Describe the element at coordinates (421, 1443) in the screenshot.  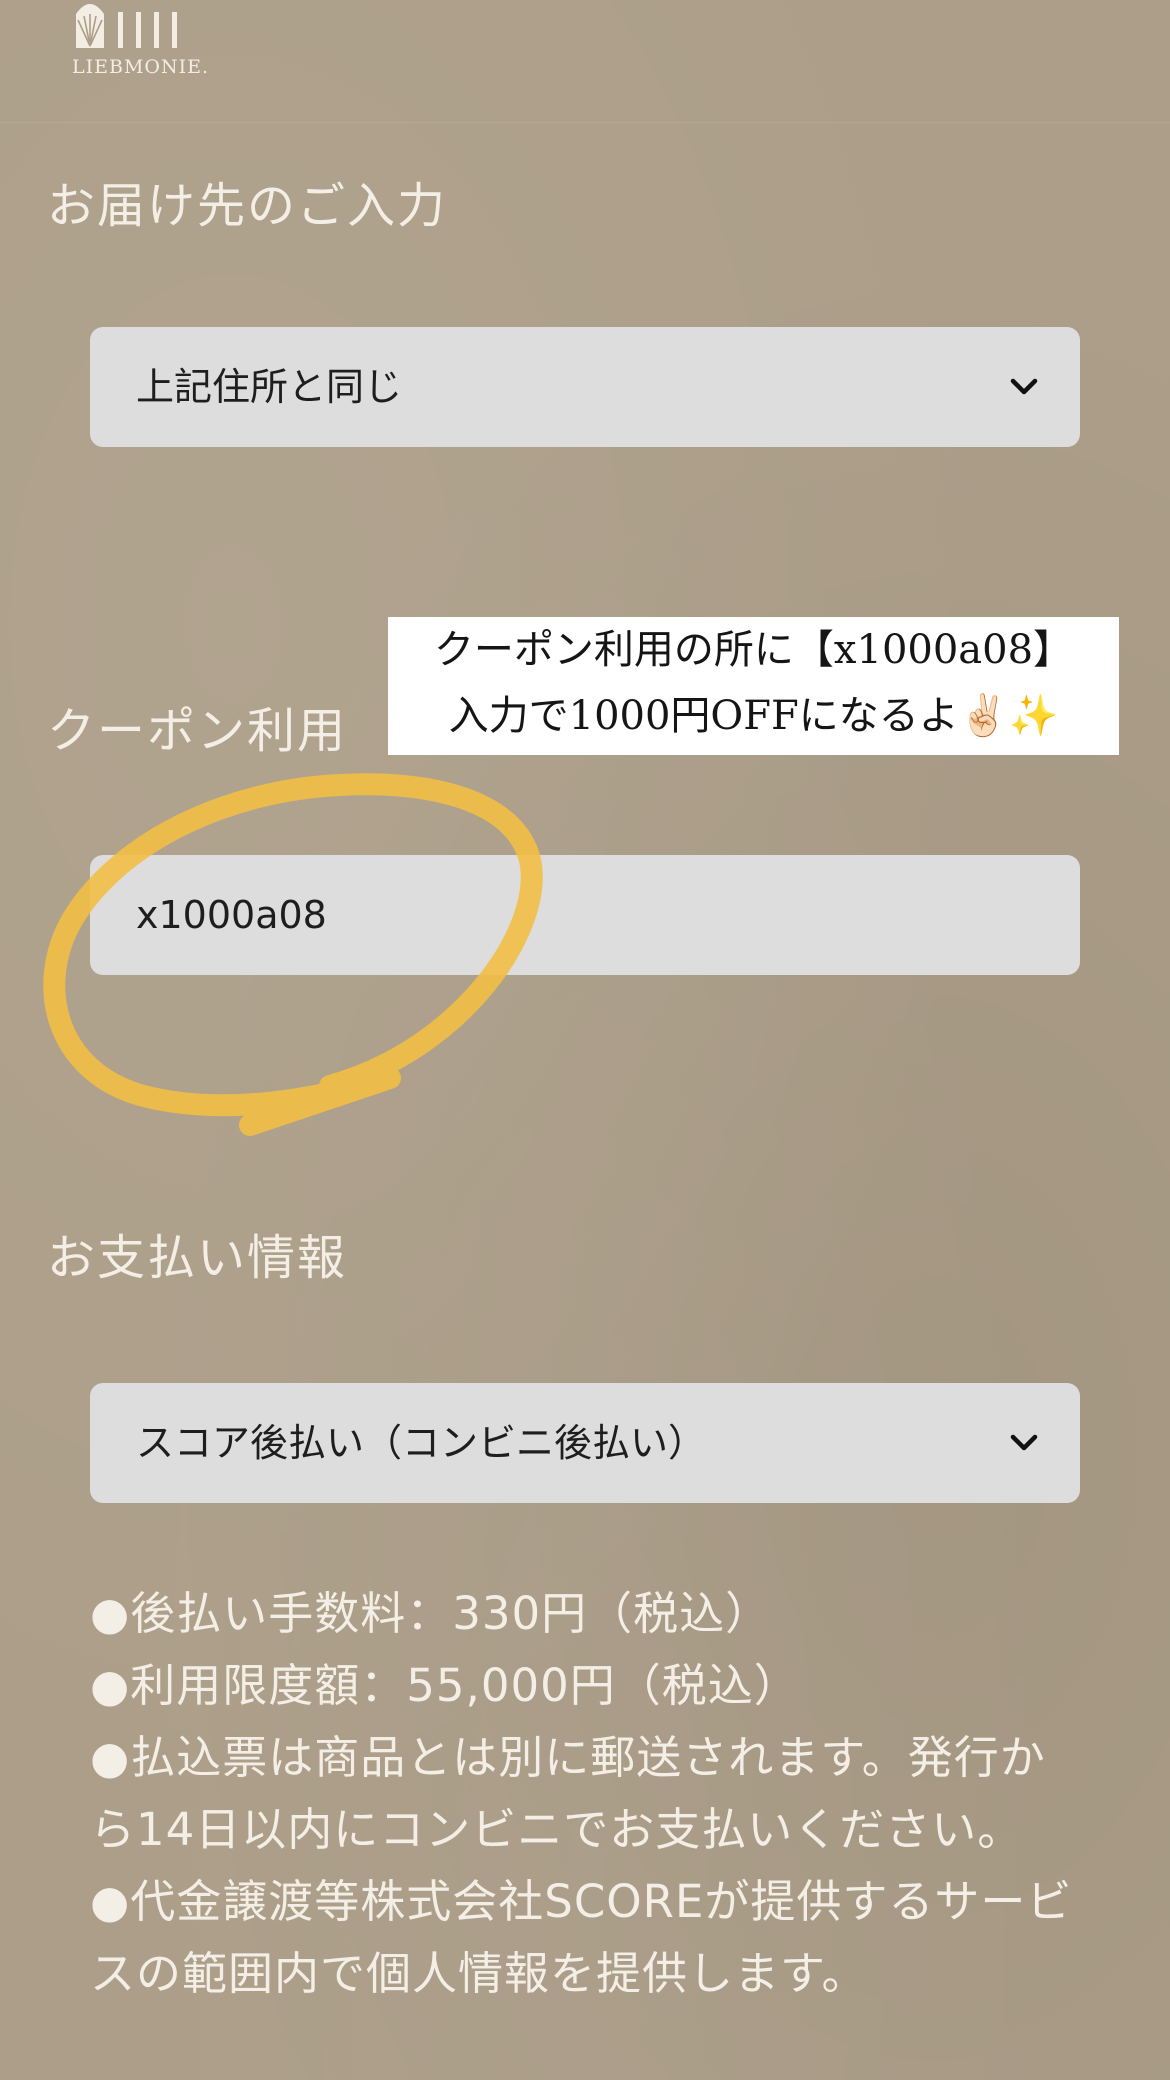
I see `payment-method-value: スコア後払い（コンビニ後払い）` at that location.